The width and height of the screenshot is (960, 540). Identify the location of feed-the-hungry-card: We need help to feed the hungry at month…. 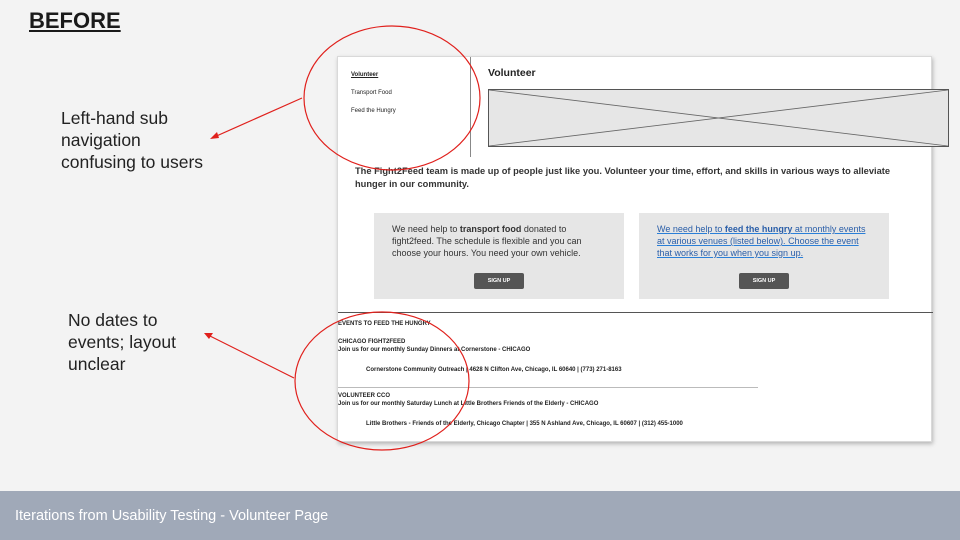
(764, 256).